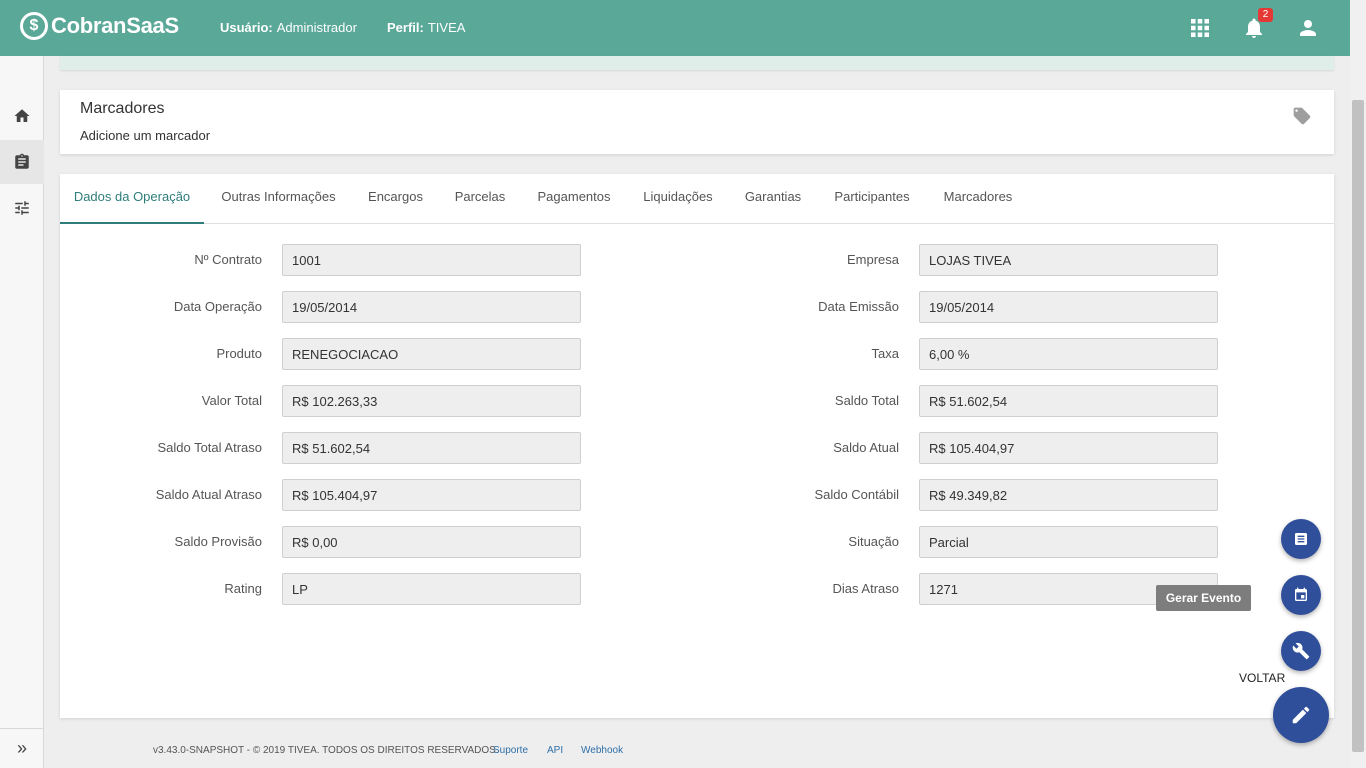 The image size is (1366, 768). Describe the element at coordinates (1200, 28) in the screenshot. I see `apps-icon` at that location.